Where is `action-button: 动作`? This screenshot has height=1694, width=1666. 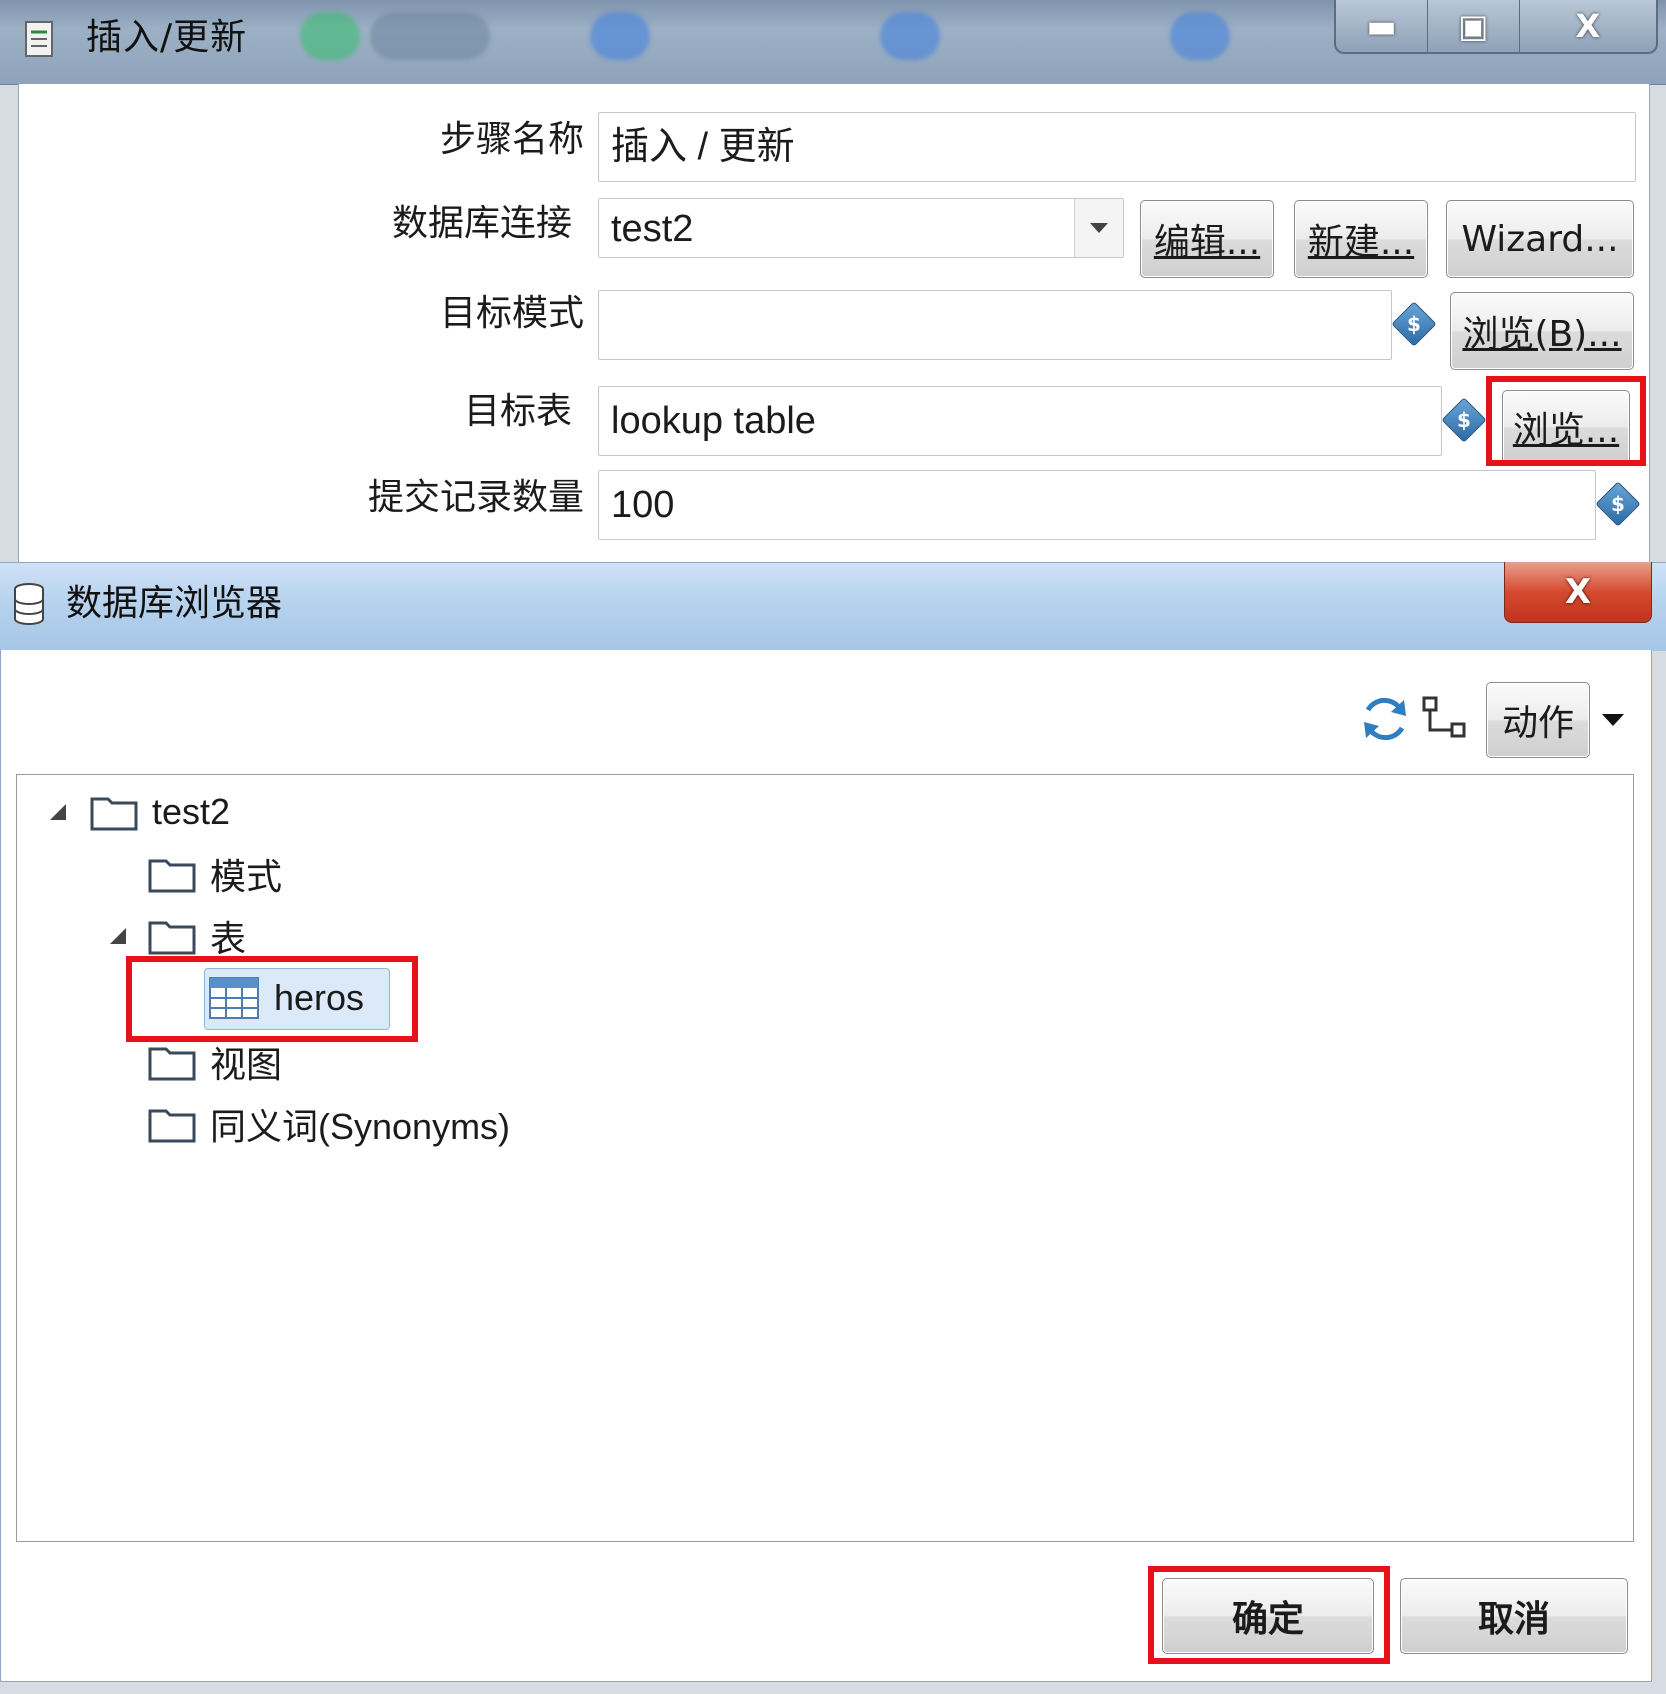 action-button: 动作 is located at coordinates (1538, 720).